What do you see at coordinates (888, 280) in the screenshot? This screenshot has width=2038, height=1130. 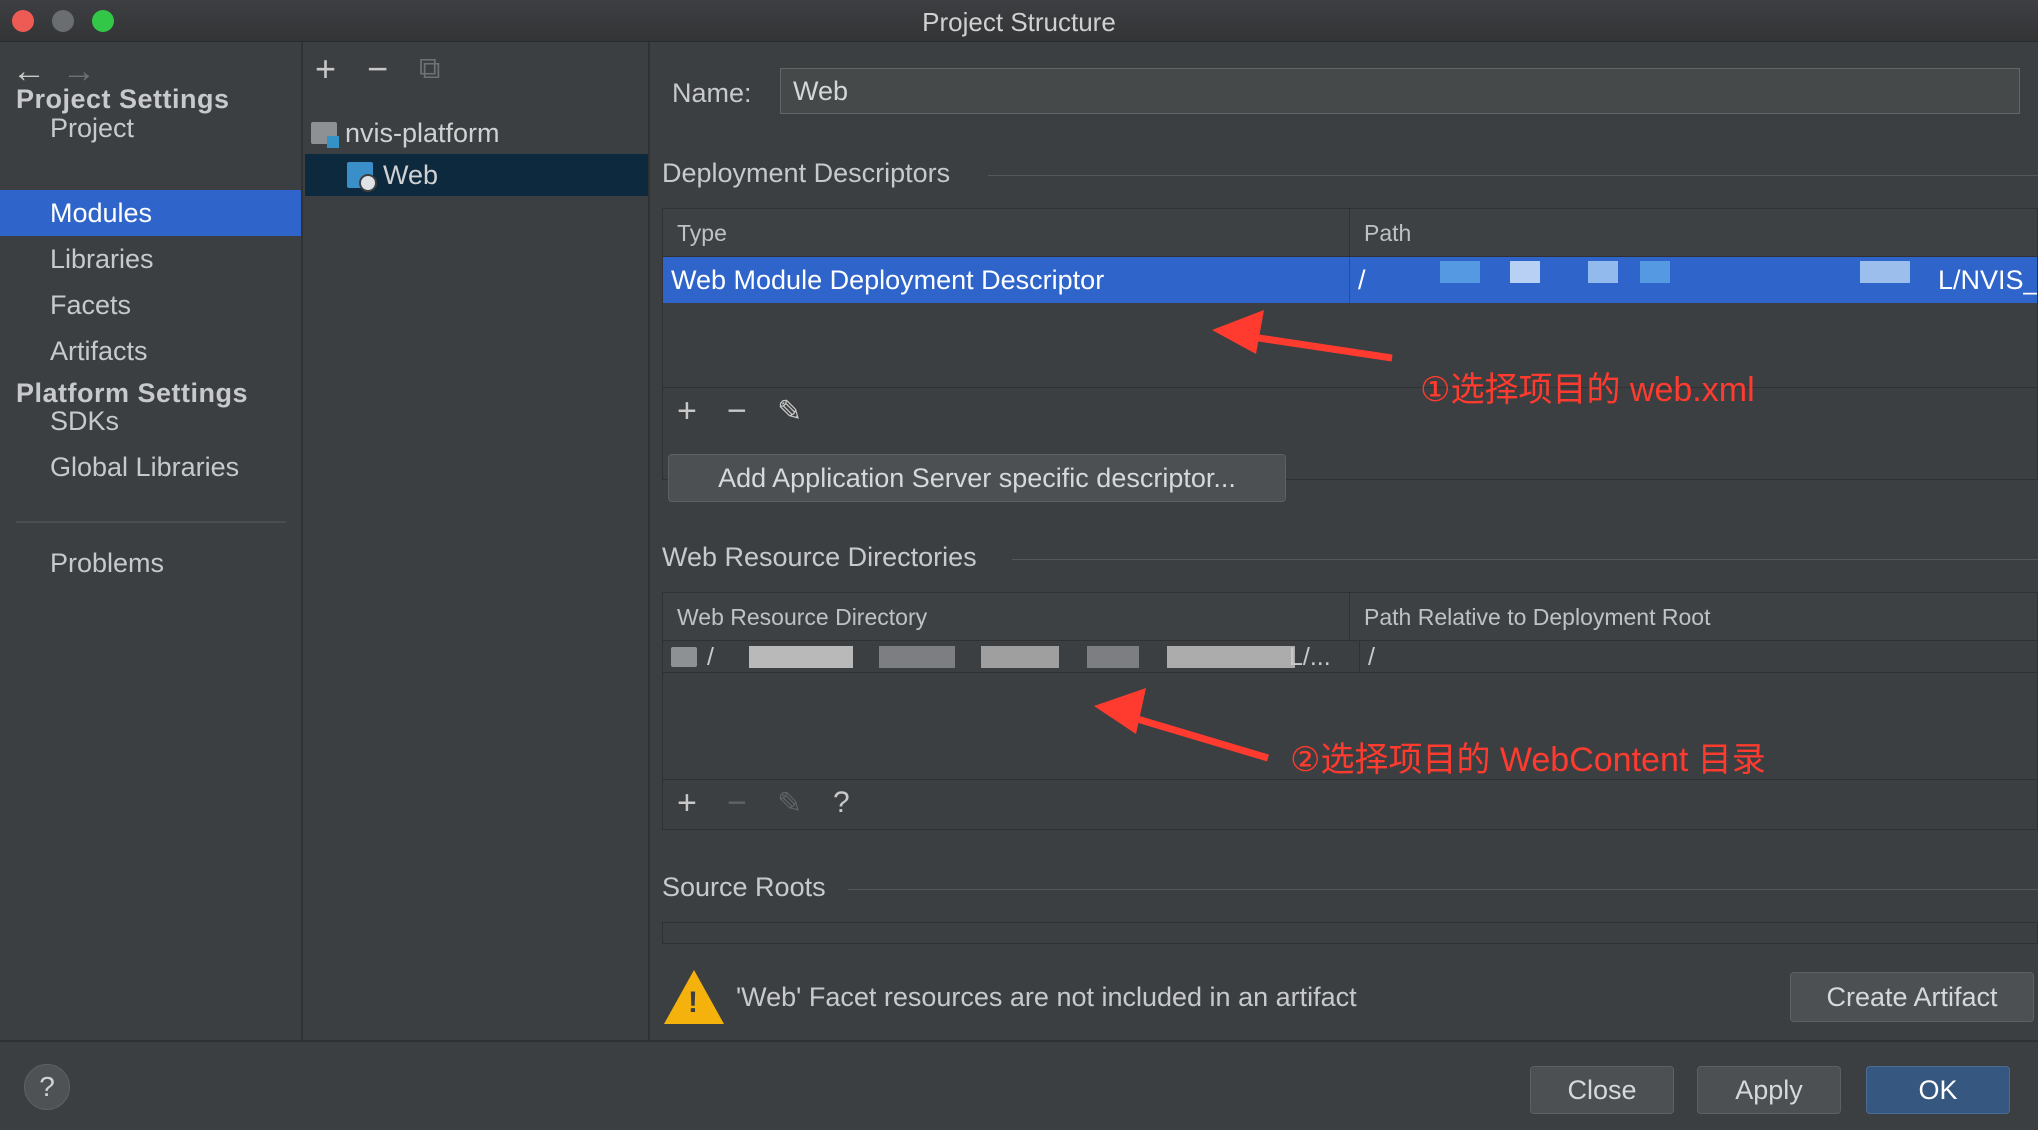 I see `descriptor-type-cell: Web Module Deployment Descriptor` at bounding box center [888, 280].